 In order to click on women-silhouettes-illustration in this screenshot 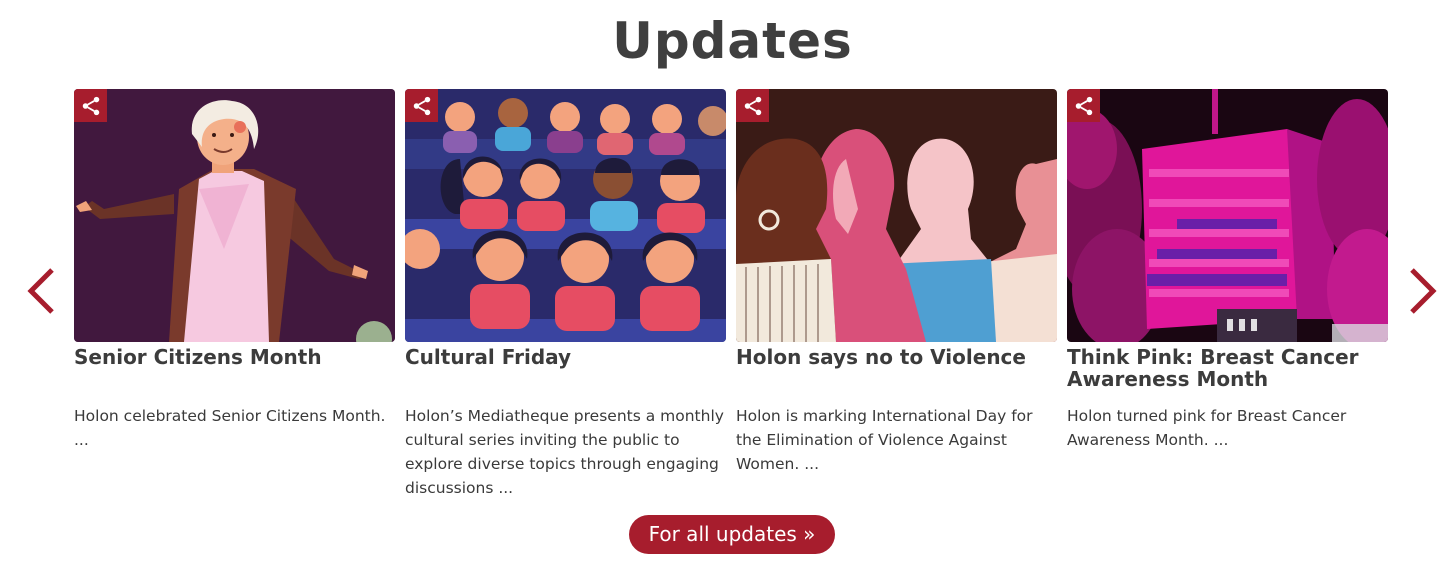, I will do `click(896, 215)`.